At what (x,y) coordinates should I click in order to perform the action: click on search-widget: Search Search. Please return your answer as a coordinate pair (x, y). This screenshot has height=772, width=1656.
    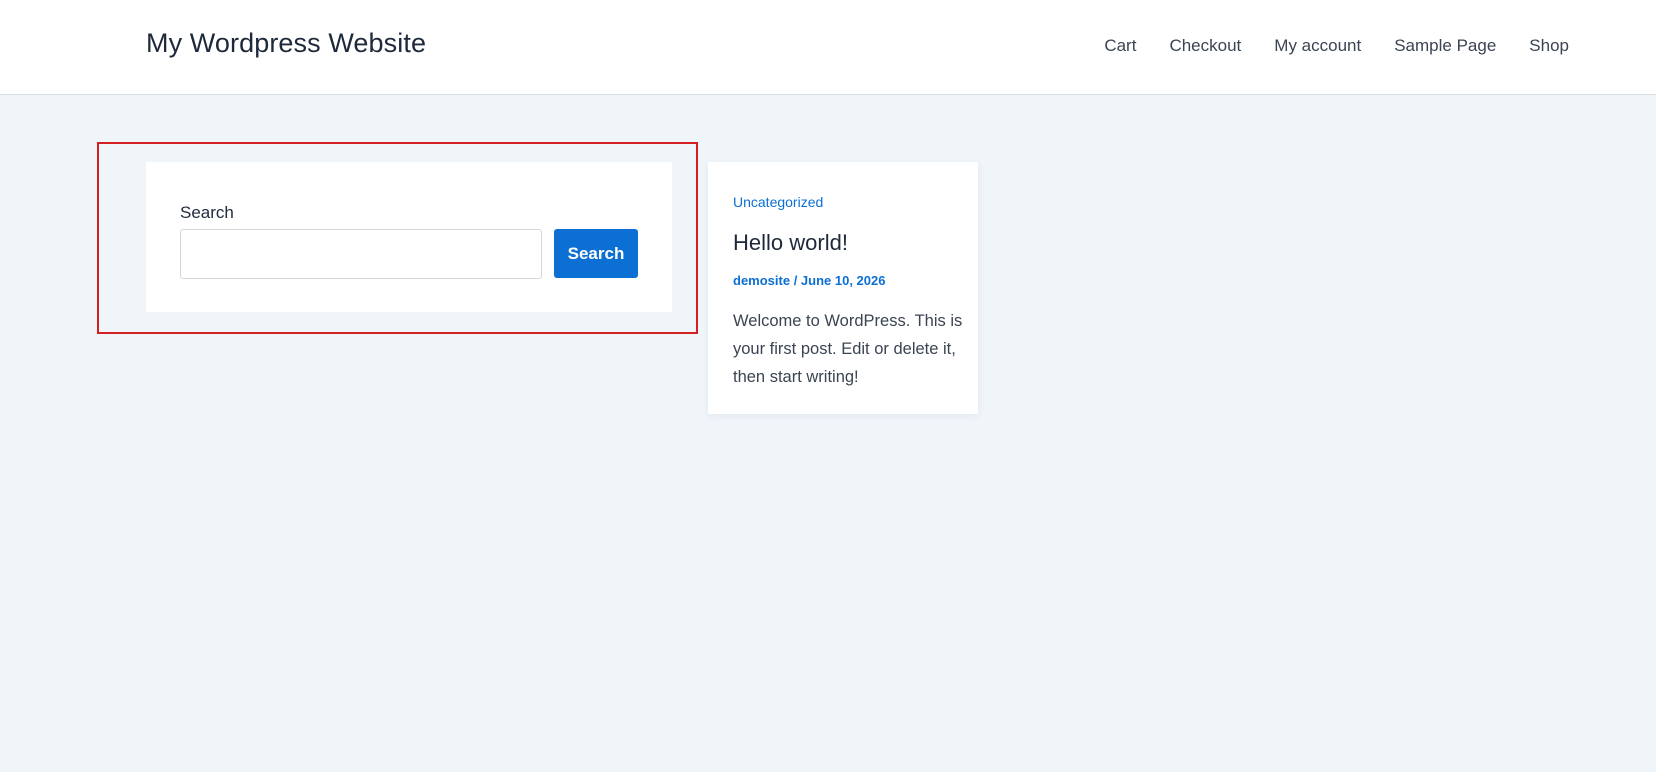
    Looking at the image, I should click on (409, 237).